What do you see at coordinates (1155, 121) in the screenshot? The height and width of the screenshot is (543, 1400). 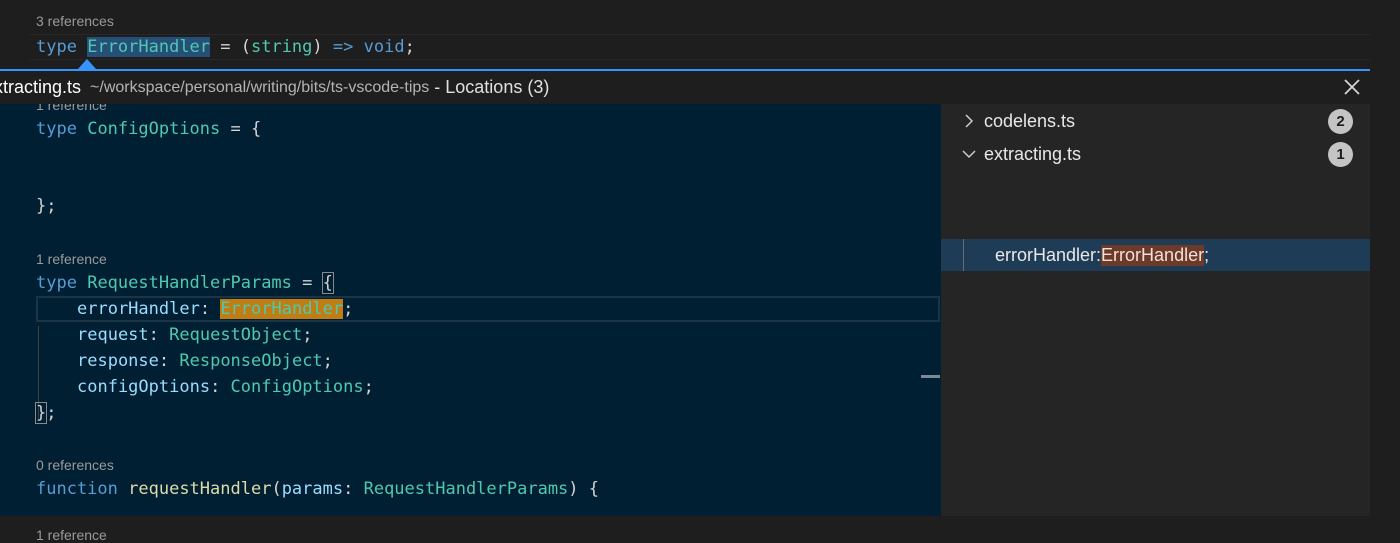 I see `tree-file-codelens: codelens.ts 2` at bounding box center [1155, 121].